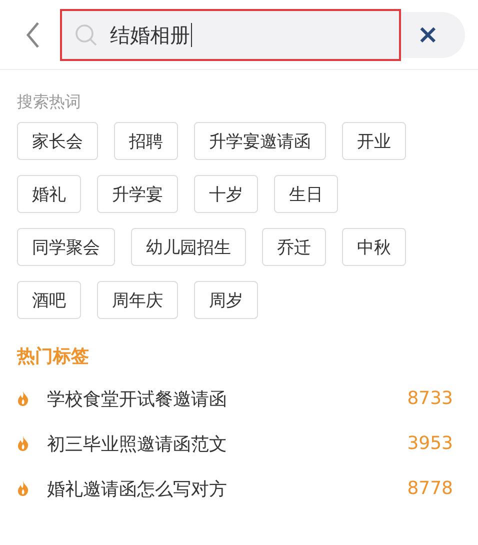 This screenshot has height=545, width=478. What do you see at coordinates (57, 141) in the screenshot?
I see `keyword-chip: 家长会` at bounding box center [57, 141].